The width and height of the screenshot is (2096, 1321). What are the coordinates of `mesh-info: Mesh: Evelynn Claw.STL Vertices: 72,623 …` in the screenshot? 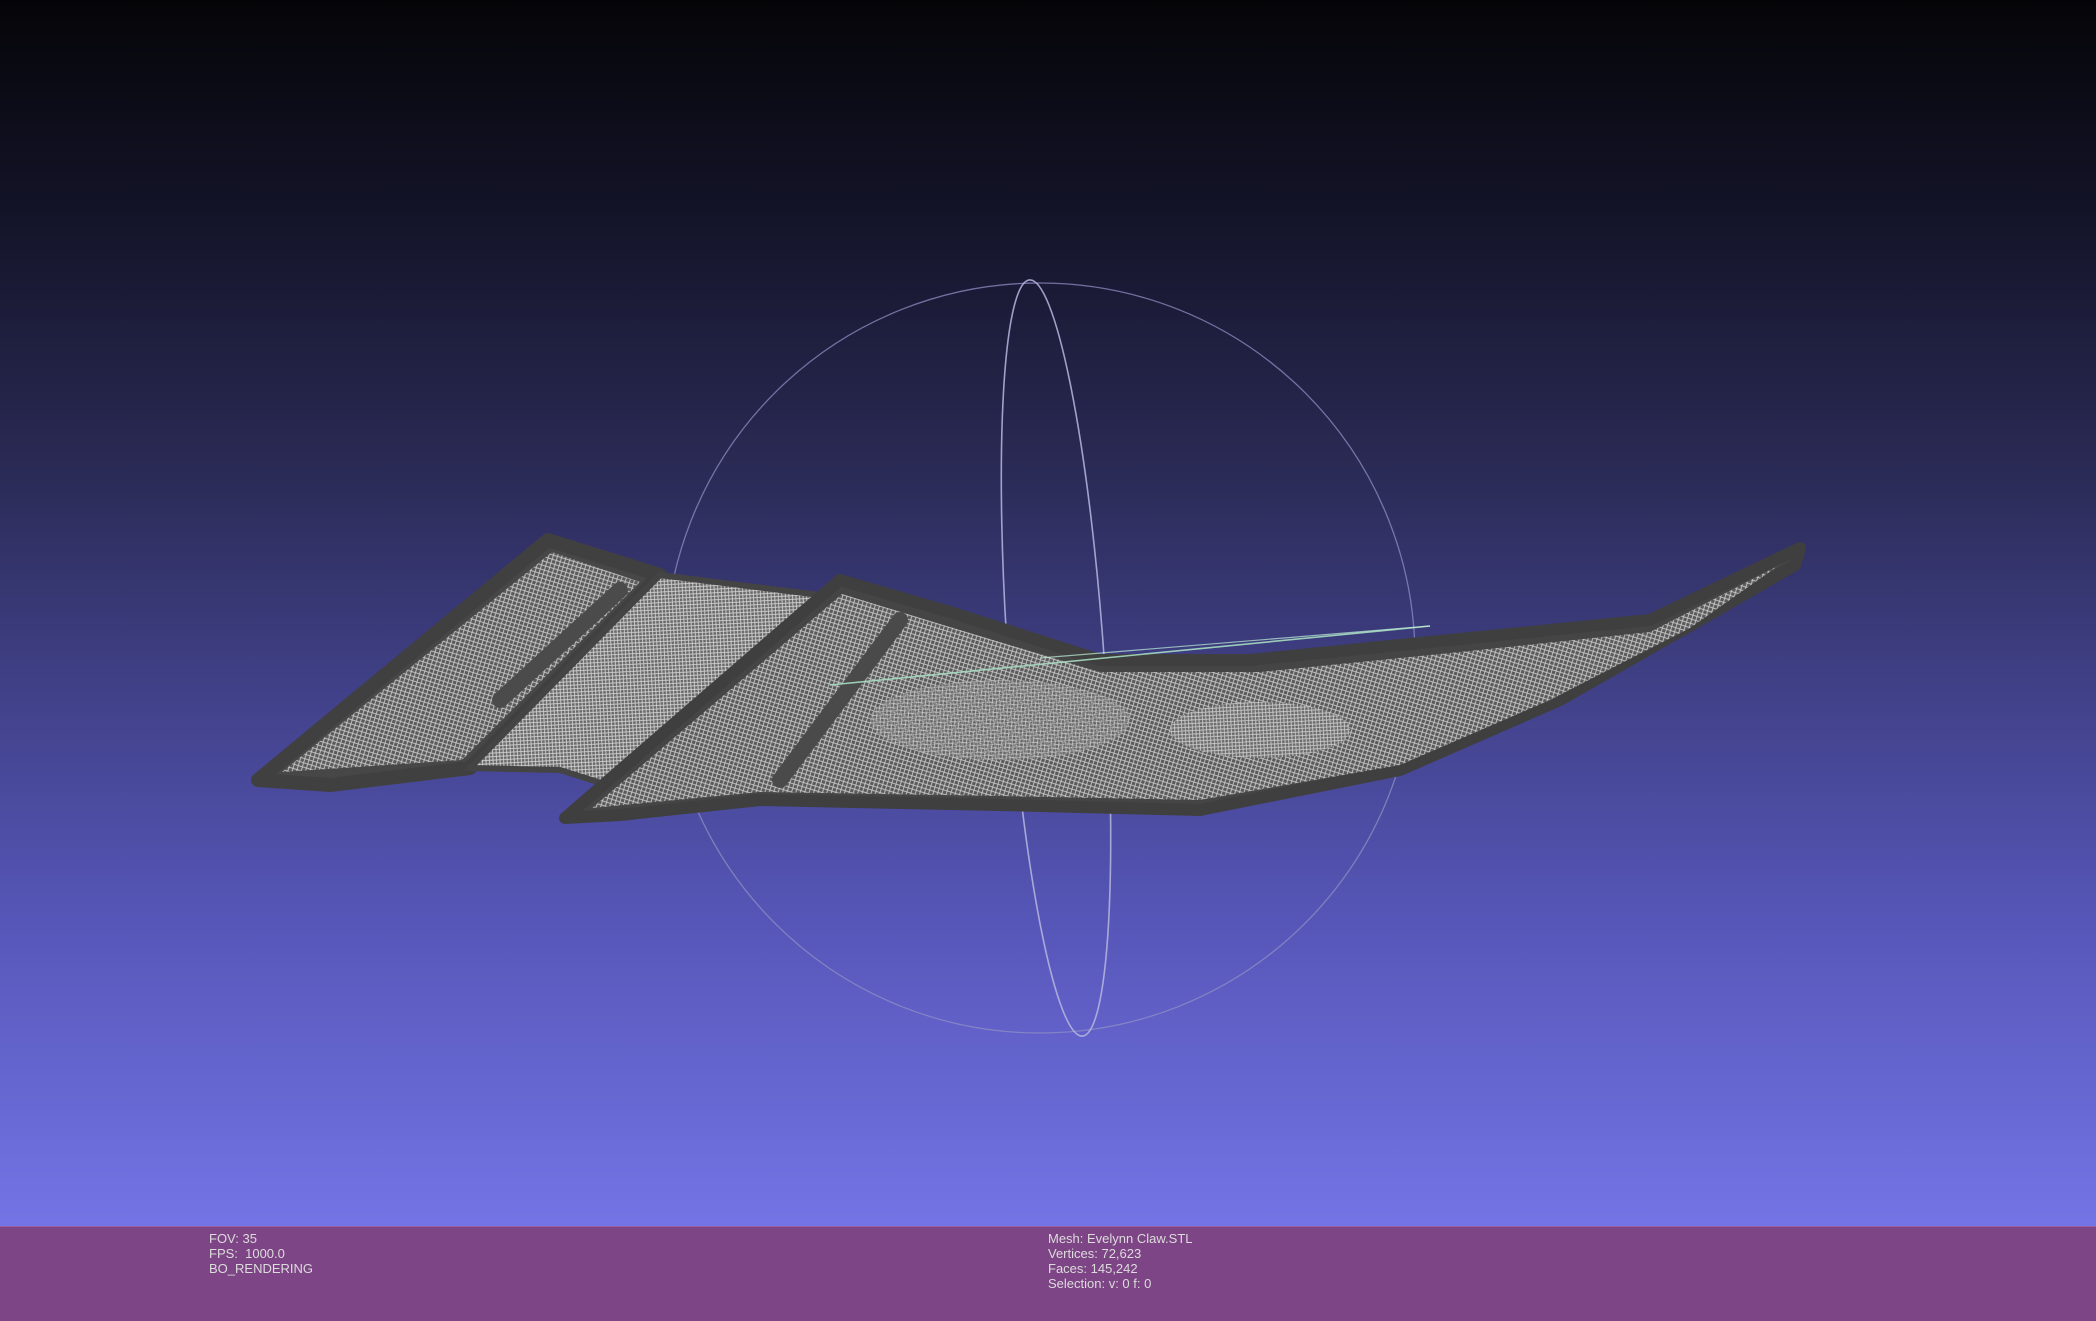 It's located at (1120, 1261).